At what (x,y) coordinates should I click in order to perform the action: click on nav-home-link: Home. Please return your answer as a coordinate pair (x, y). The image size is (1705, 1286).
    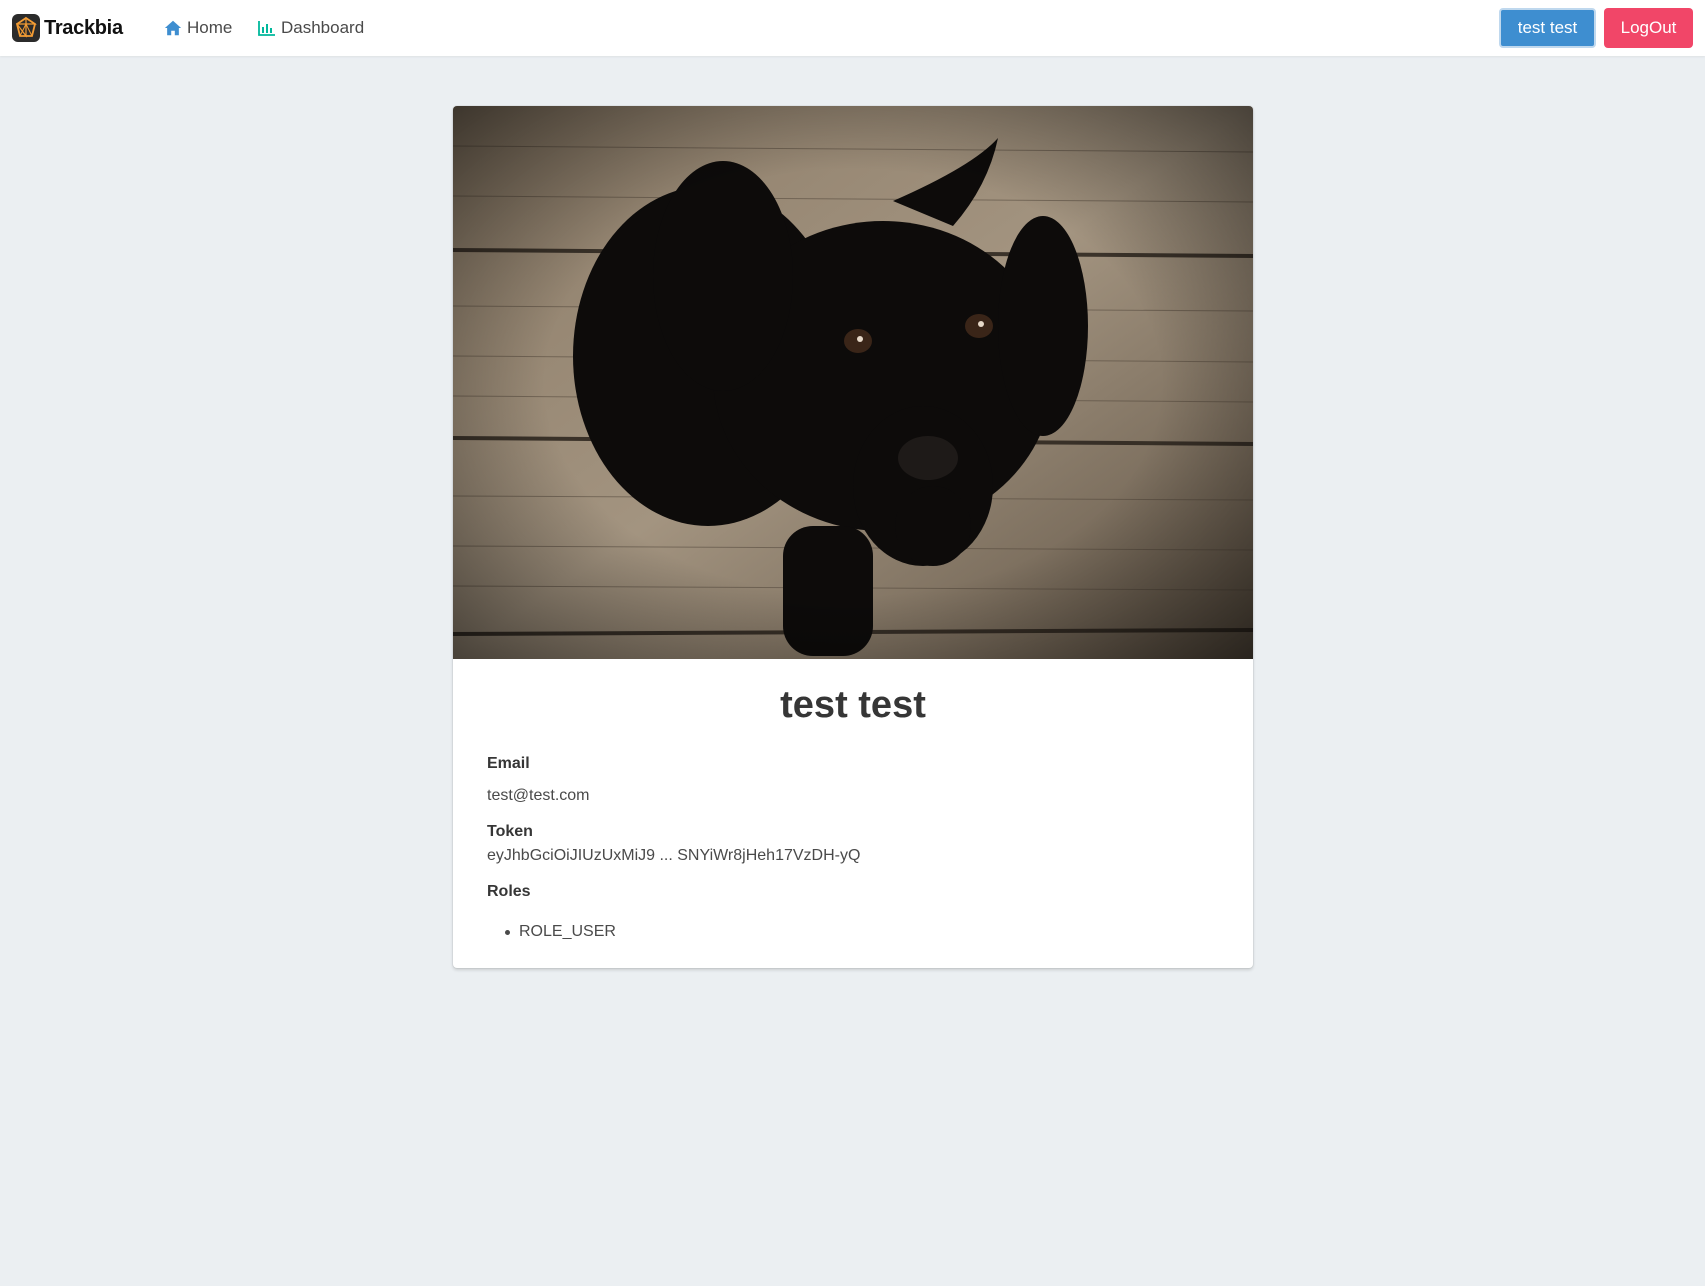
    Looking at the image, I should click on (198, 28).